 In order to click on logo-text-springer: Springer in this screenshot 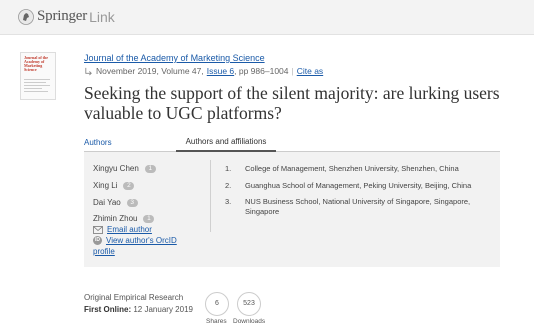, I will do `click(62, 16)`.